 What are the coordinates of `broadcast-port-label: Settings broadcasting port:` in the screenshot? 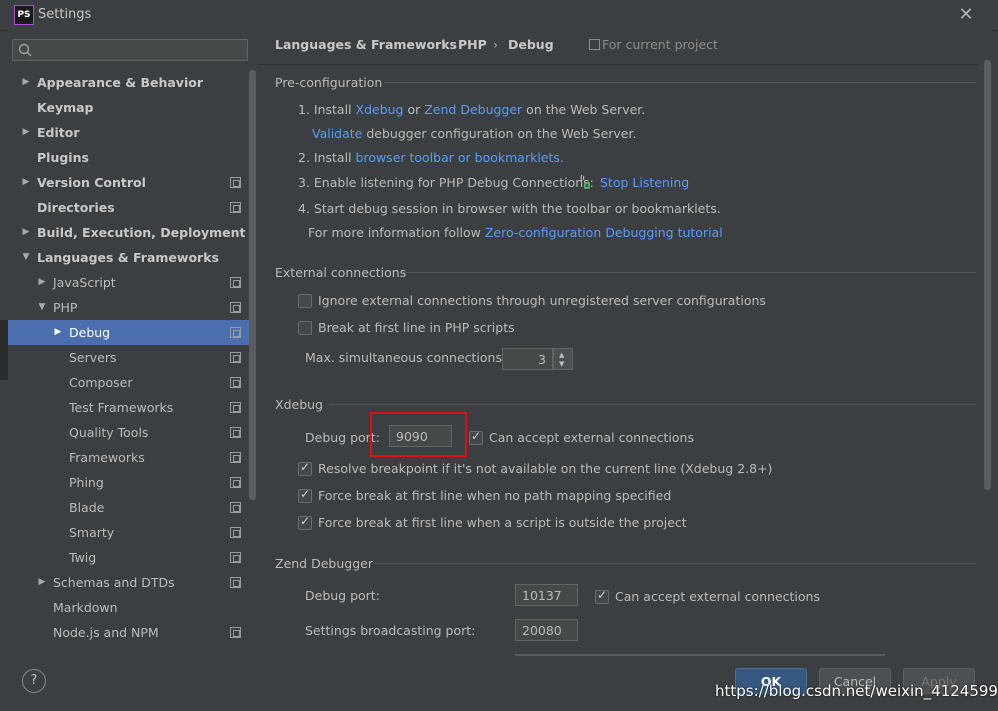 It's located at (390, 630).